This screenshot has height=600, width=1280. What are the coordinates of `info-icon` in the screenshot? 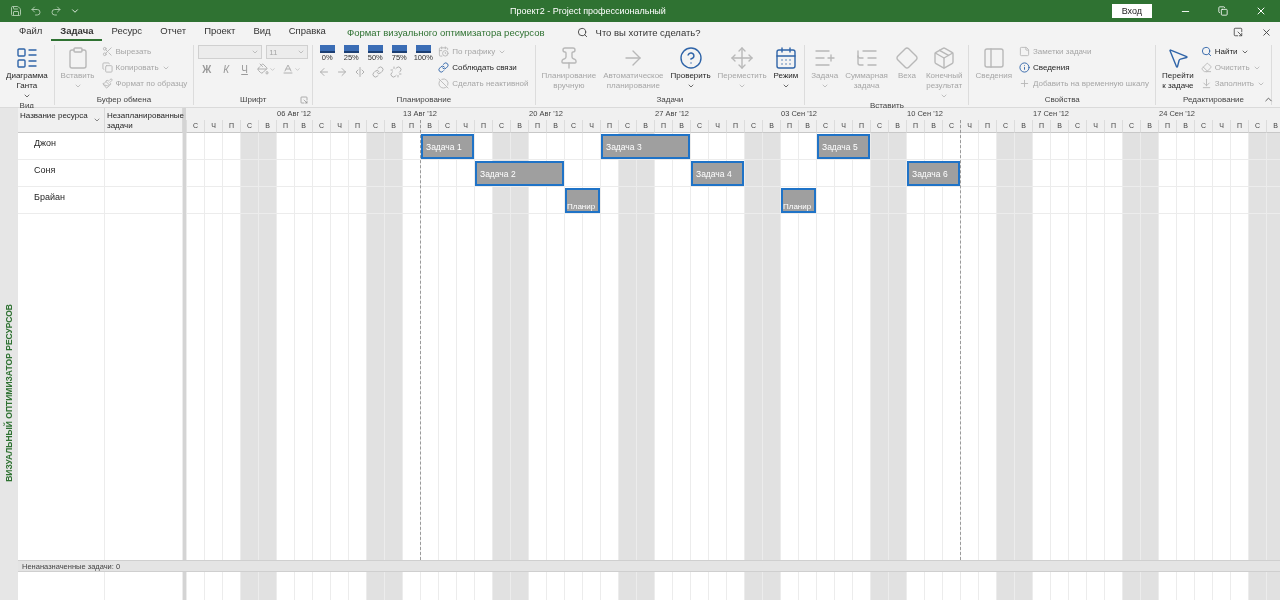 It's located at (1024, 67).